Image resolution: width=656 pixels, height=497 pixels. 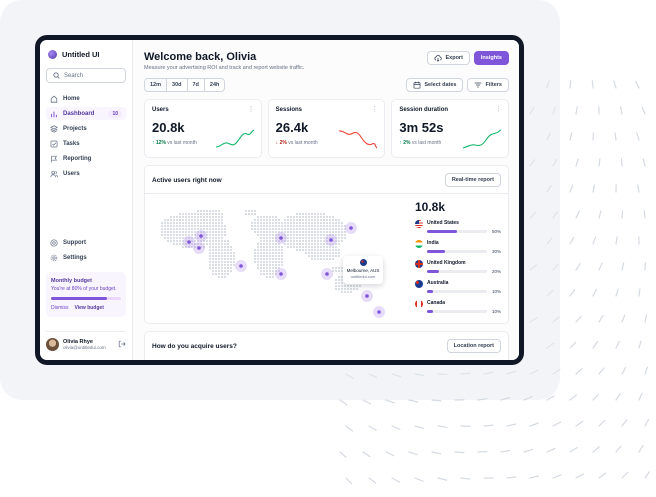 What do you see at coordinates (419, 244) in the screenshot?
I see `india-flag-icon` at bounding box center [419, 244].